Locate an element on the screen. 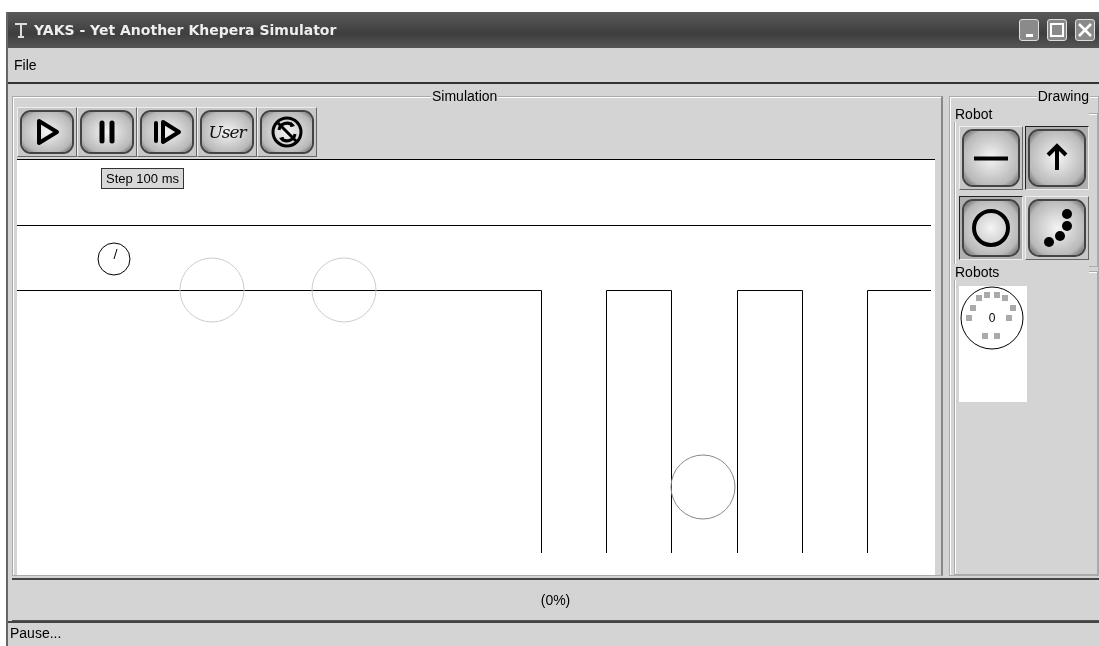 Image resolution: width=1099 pixels, height=646 pixels. minimize-button is located at coordinates (1029, 30).